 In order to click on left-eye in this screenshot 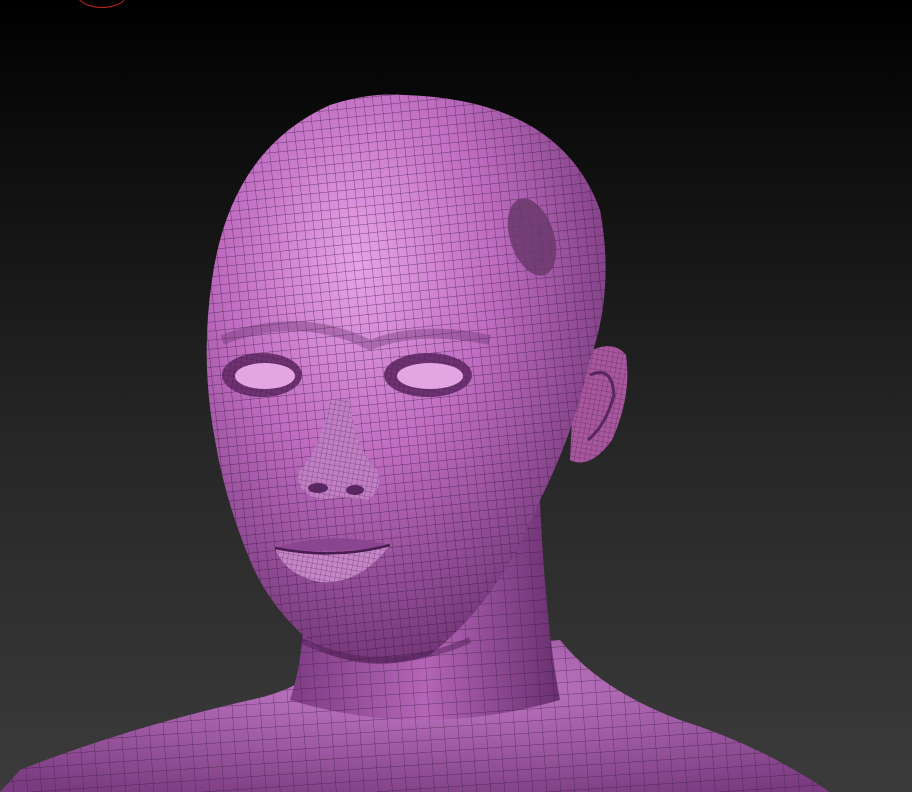, I will do `click(262, 375)`.